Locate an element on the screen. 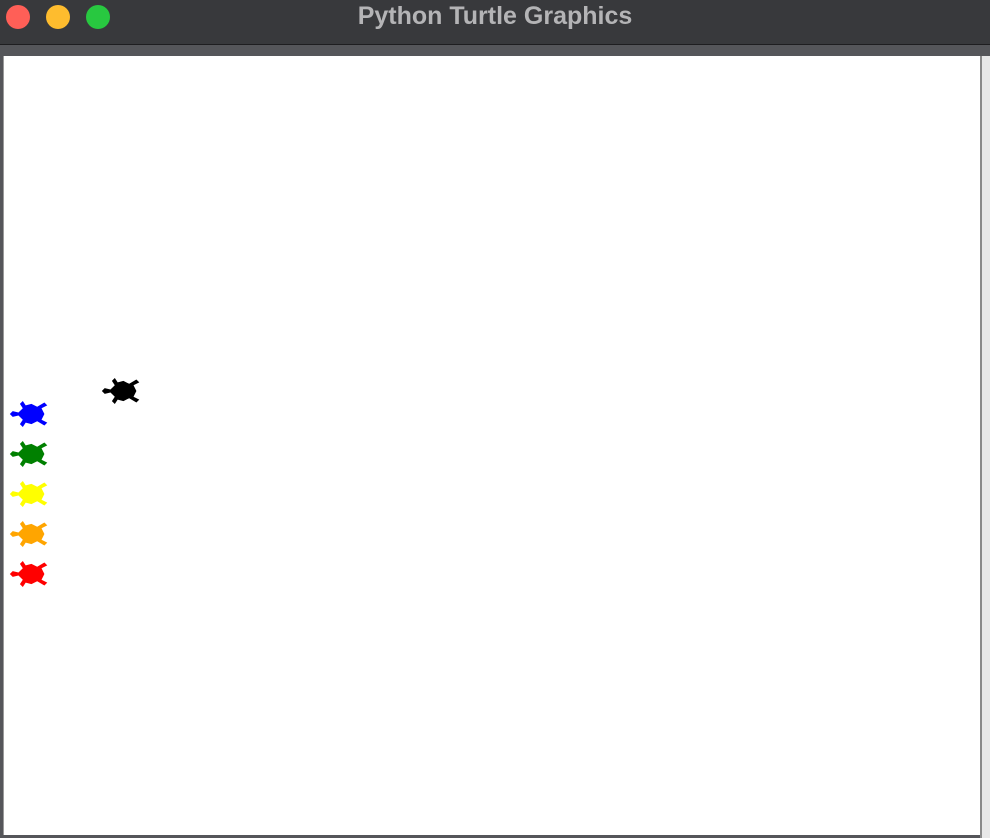 The height and width of the screenshot is (838, 990). turtle-icon-black is located at coordinates (120, 391).